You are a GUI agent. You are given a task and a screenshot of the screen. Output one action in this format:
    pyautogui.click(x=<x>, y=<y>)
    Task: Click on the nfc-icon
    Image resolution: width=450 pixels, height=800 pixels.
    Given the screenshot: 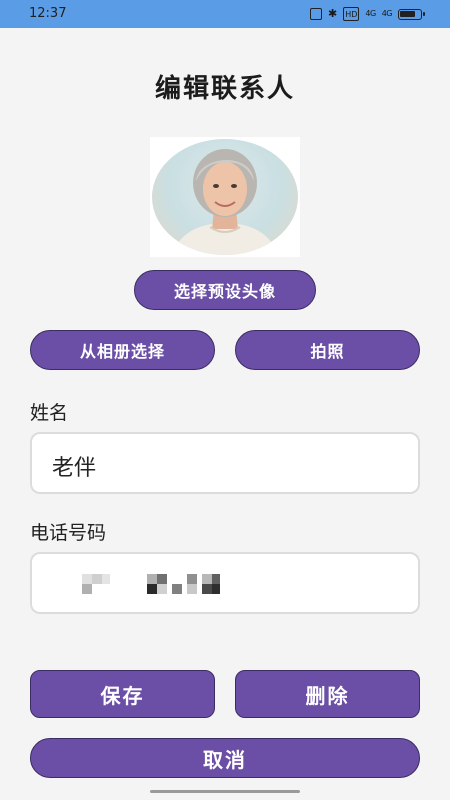 What is the action you would take?
    pyautogui.click(x=316, y=14)
    